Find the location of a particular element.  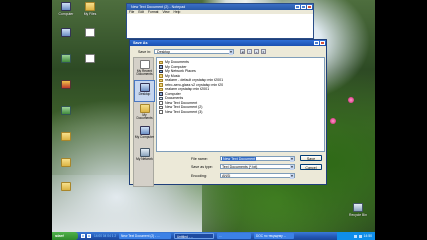

close-button is located at coordinates (309, 7).